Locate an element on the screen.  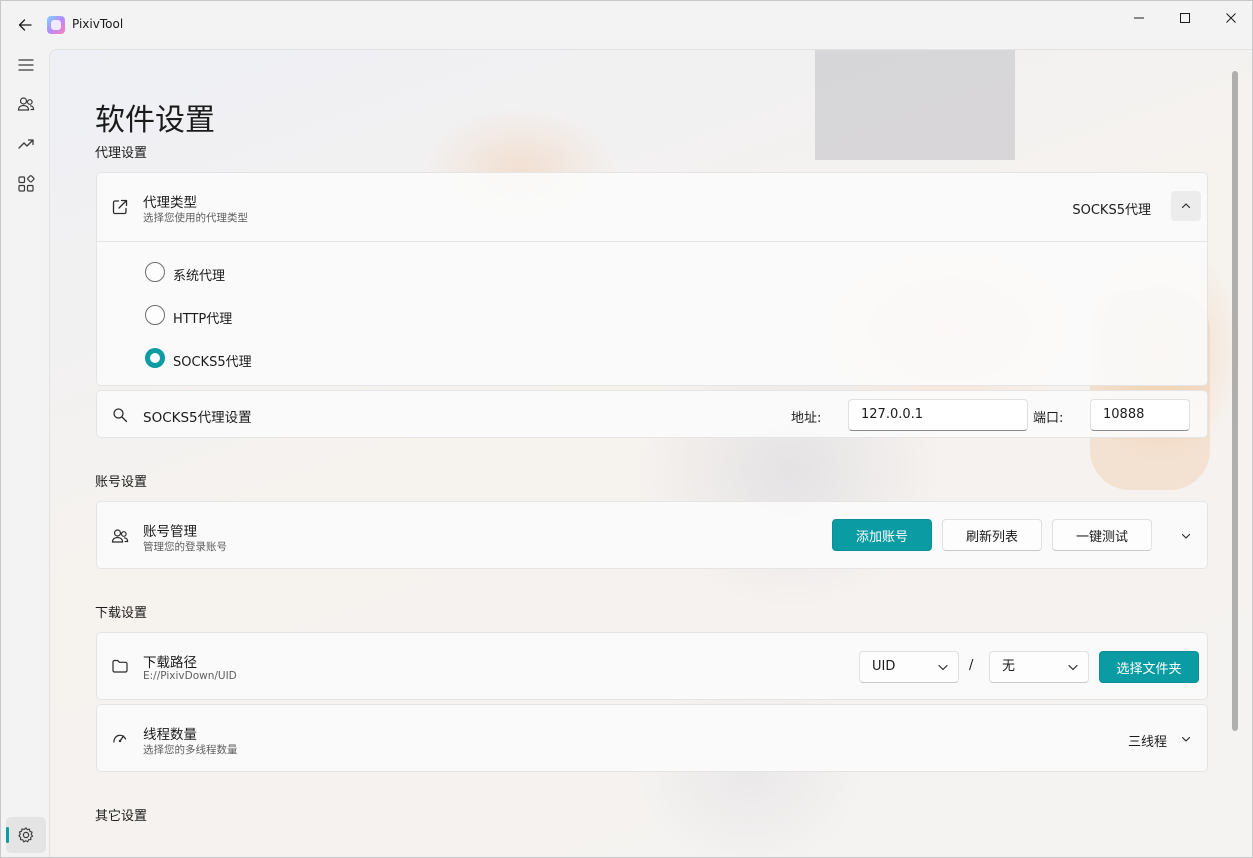
proxy-type-collapse-button is located at coordinates (1186, 206).